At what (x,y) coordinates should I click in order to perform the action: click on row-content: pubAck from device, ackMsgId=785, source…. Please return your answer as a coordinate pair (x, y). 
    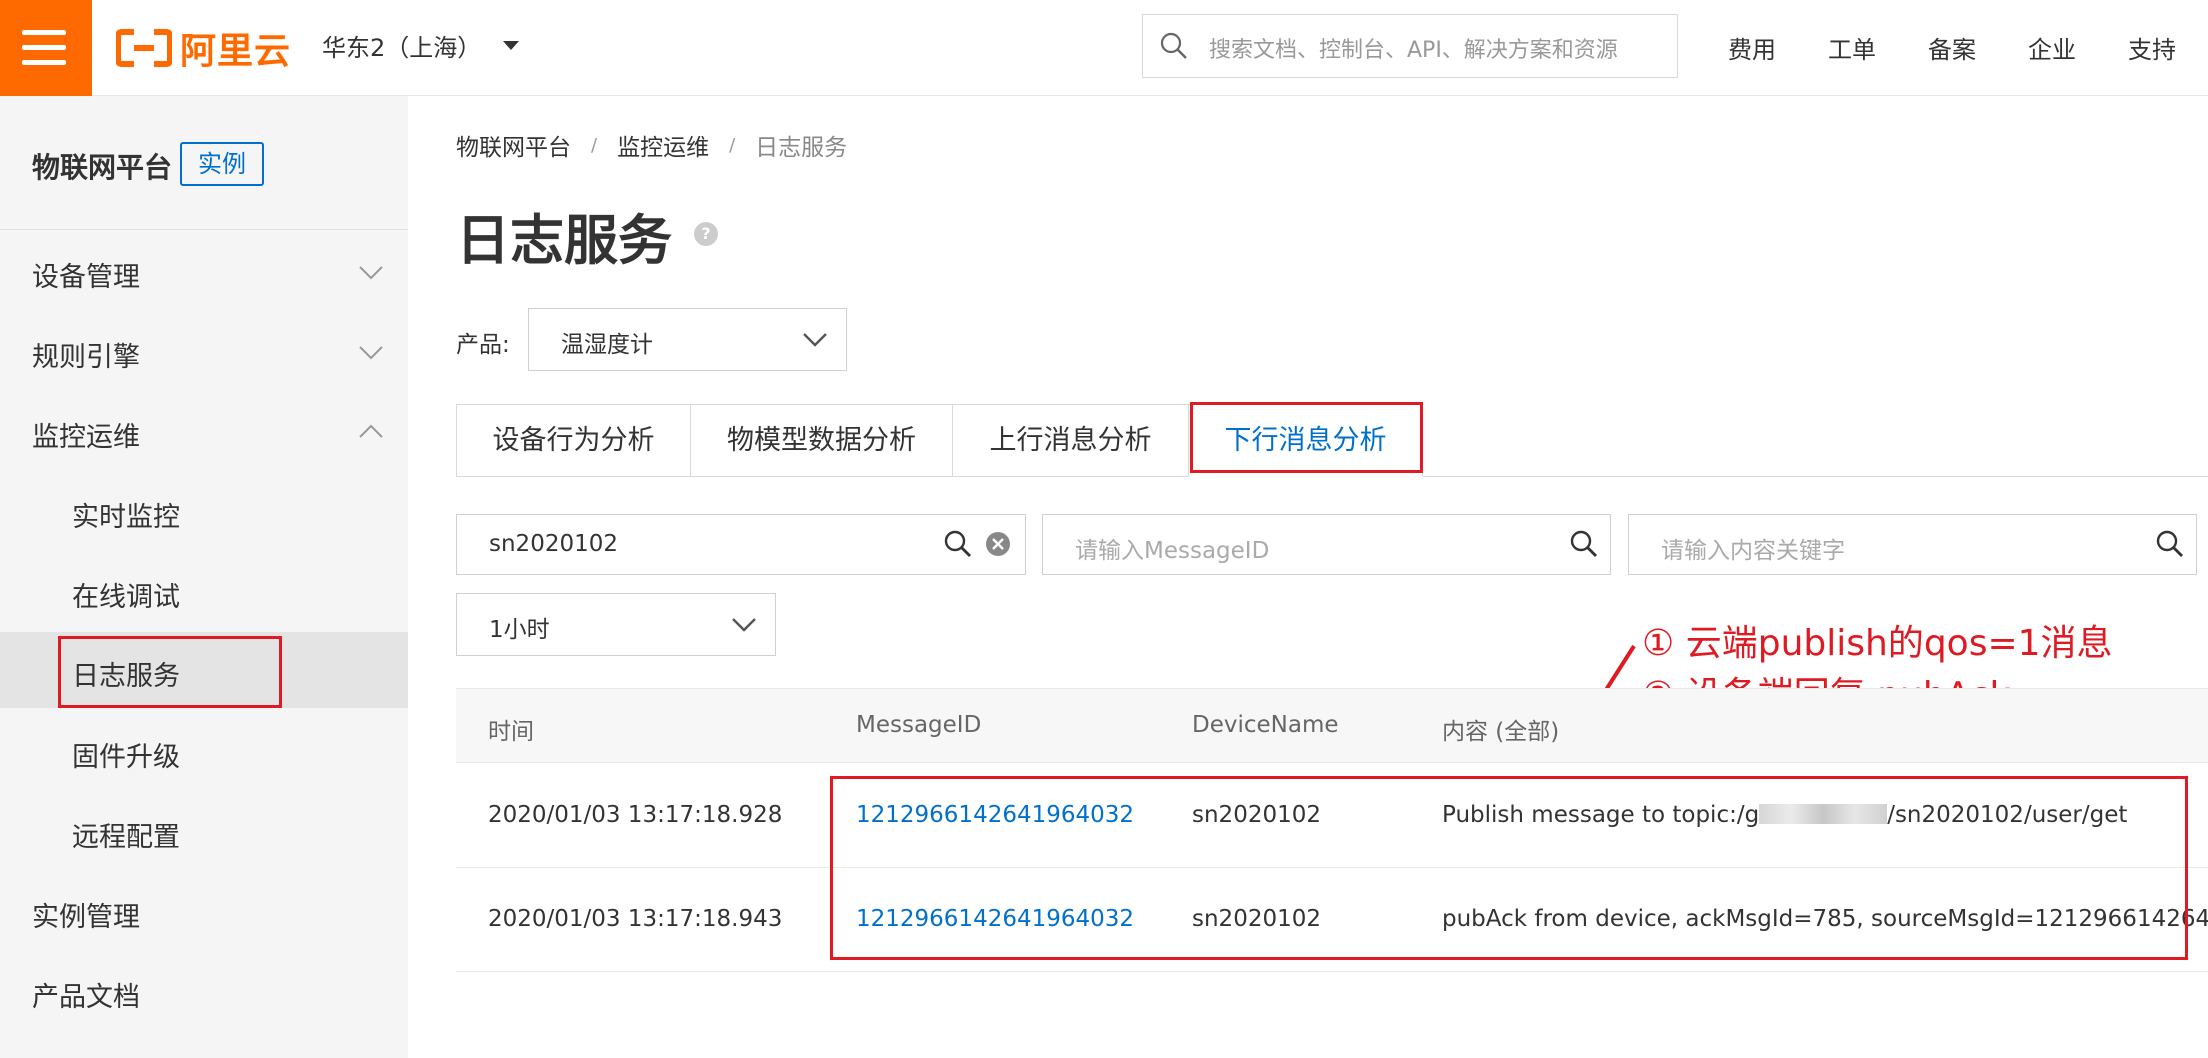
    Looking at the image, I should click on (1825, 919).